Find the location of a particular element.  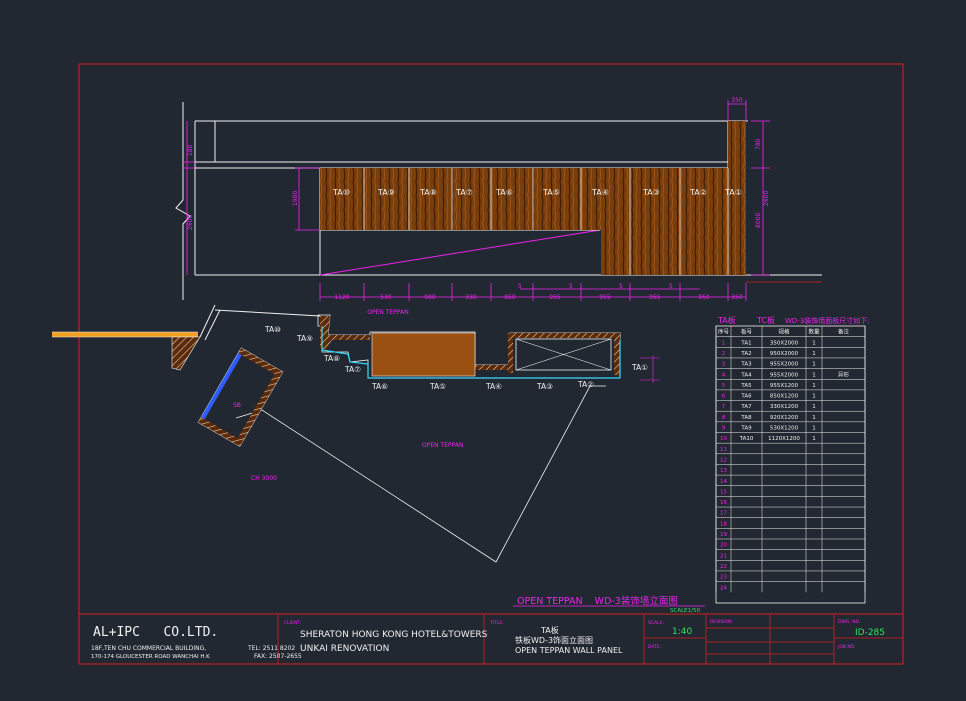

plan-tag-ta1: TA① is located at coordinates (639, 367).